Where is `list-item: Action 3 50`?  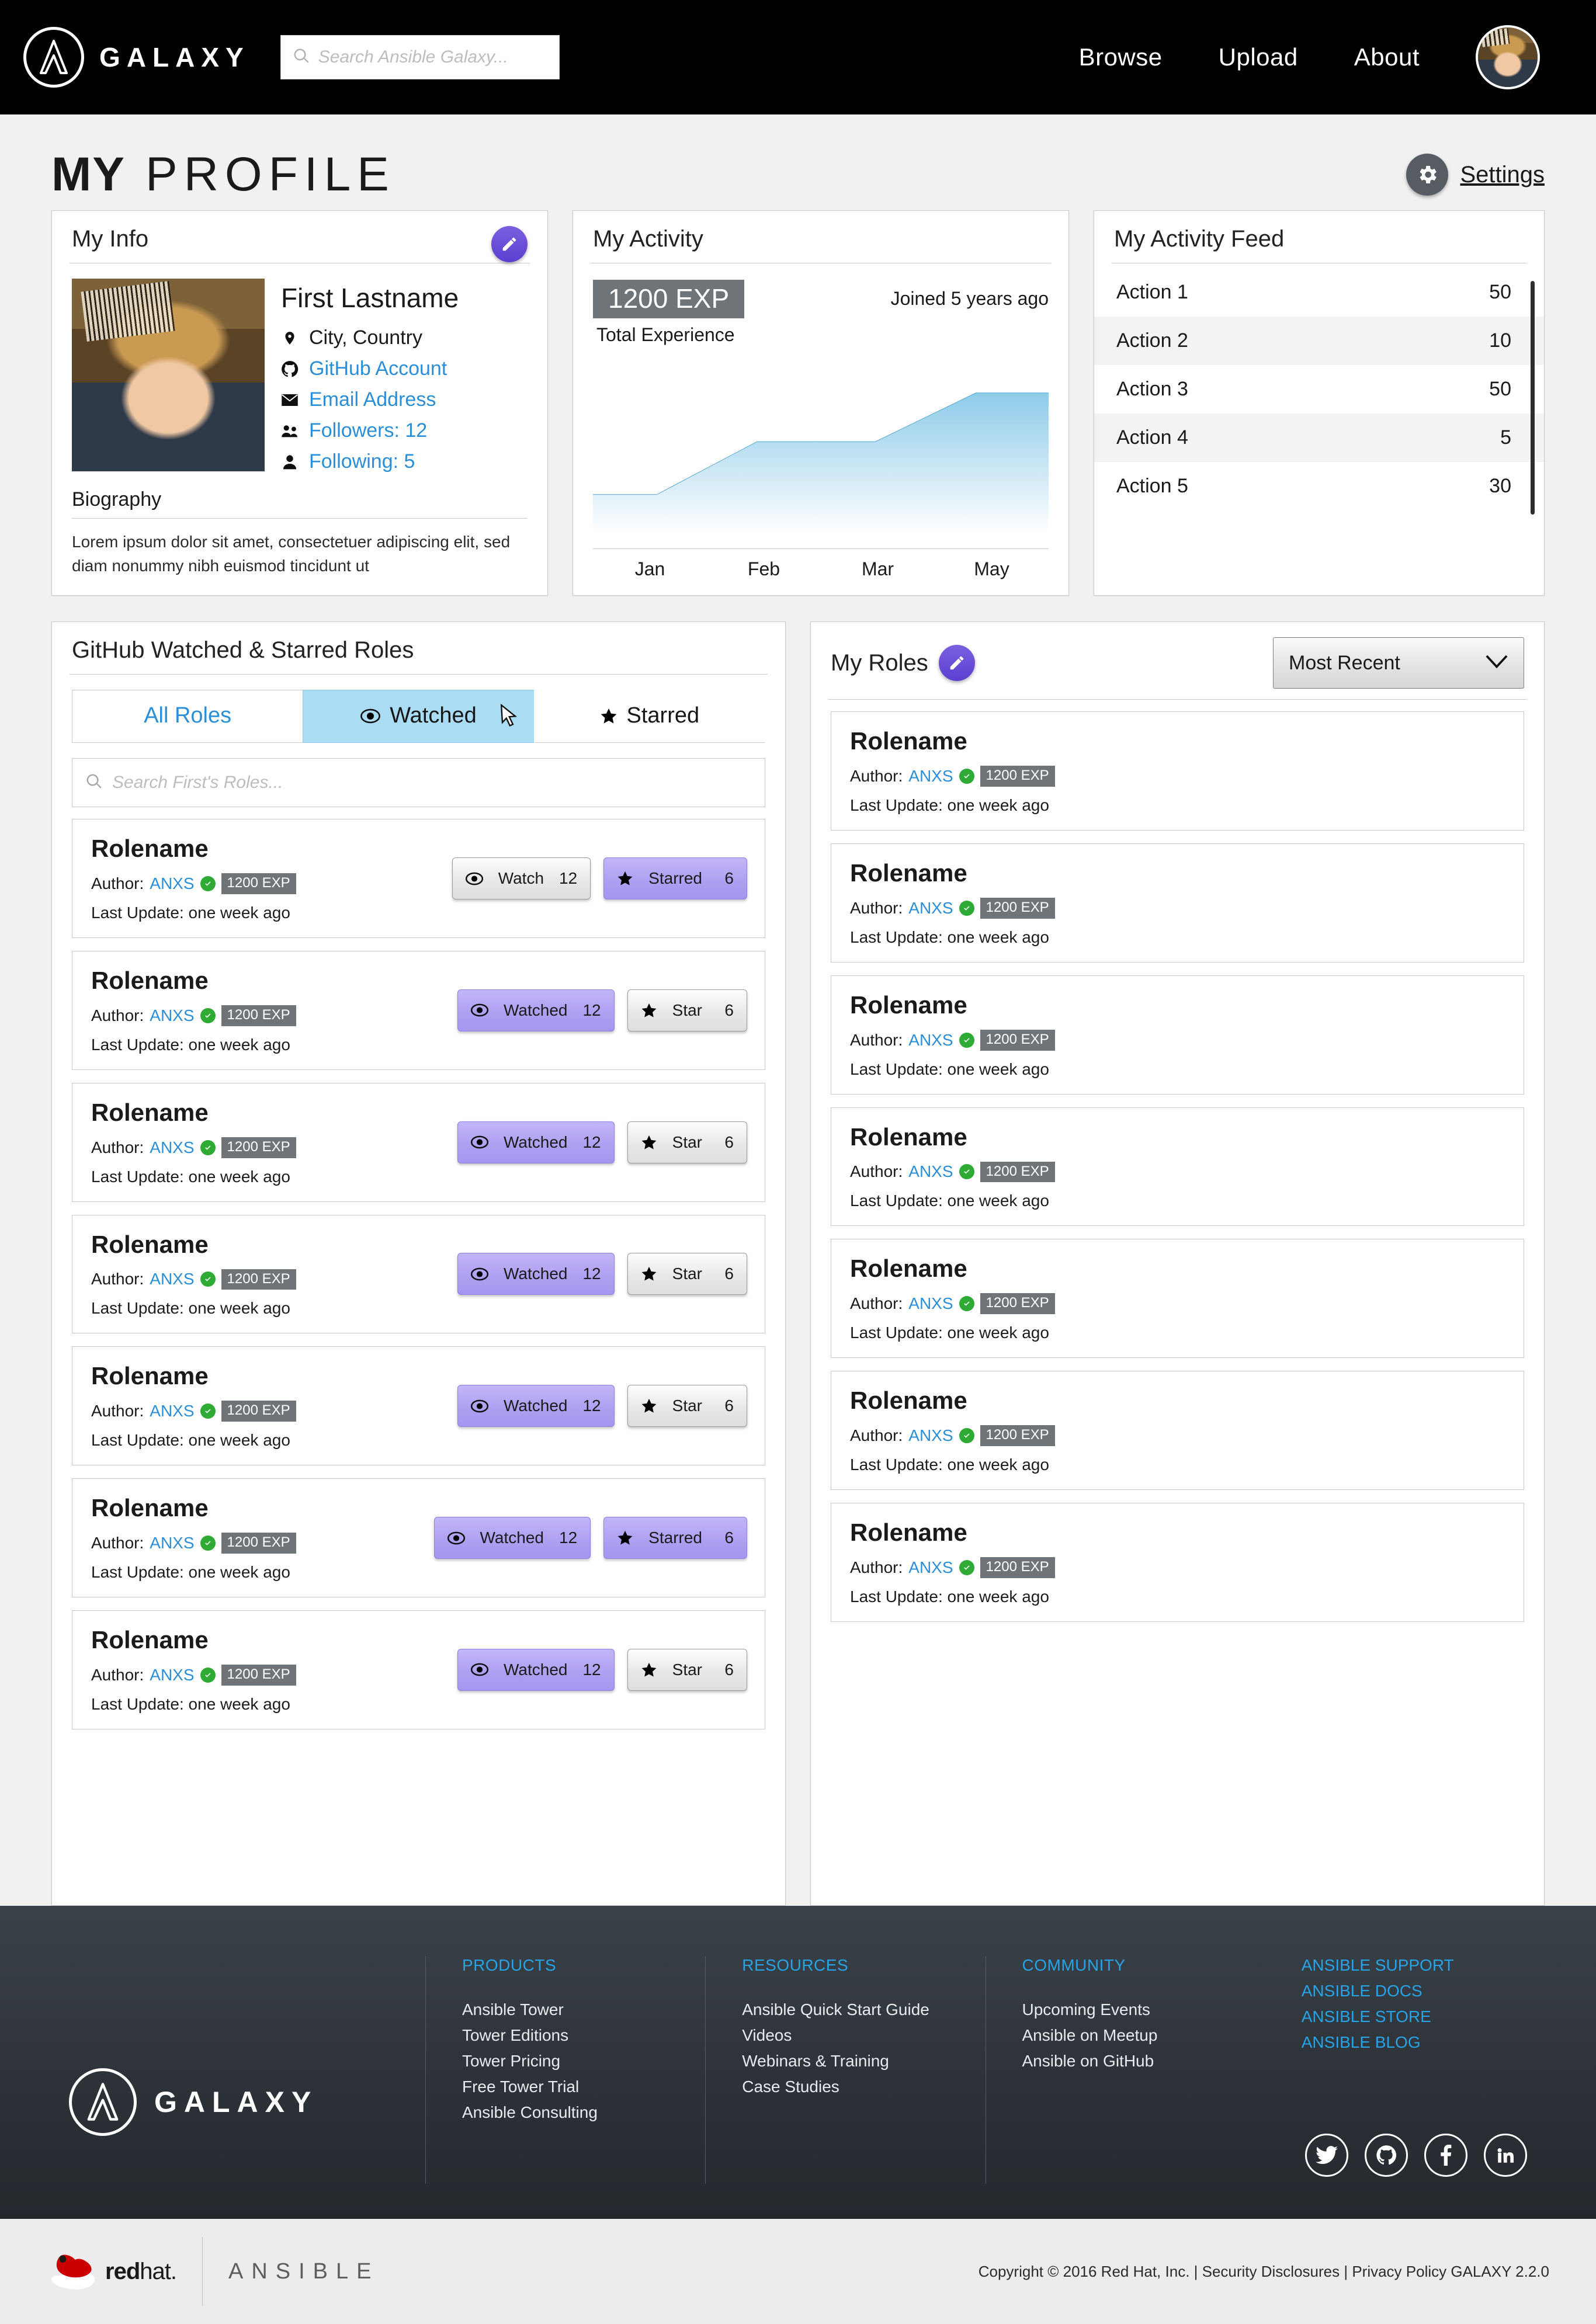
list-item: Action 3 50 is located at coordinates (1319, 389).